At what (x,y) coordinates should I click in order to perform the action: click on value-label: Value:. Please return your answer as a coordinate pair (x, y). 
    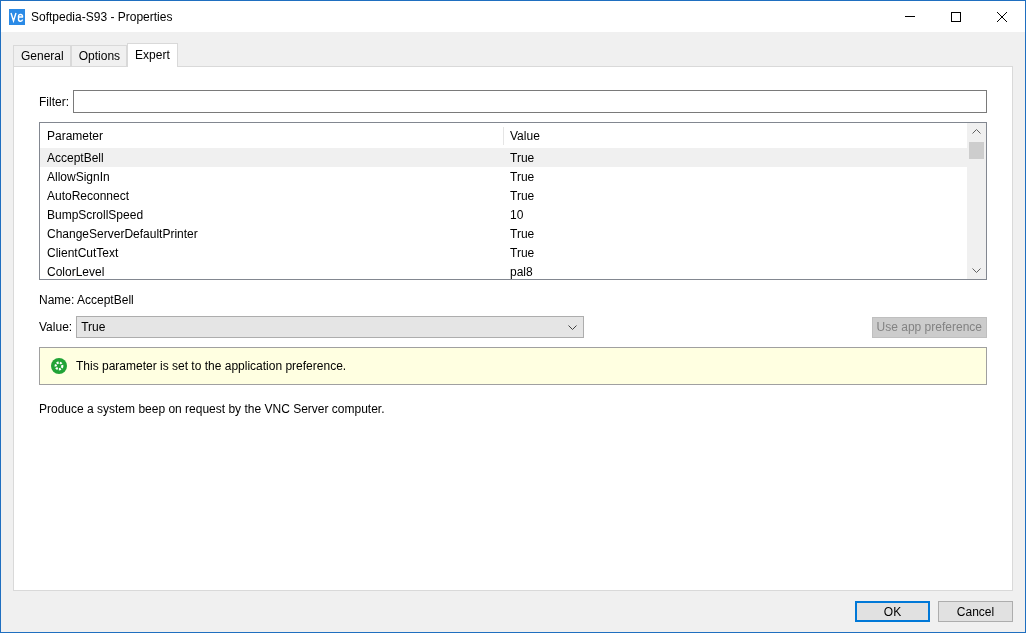
    Looking at the image, I should click on (56, 327).